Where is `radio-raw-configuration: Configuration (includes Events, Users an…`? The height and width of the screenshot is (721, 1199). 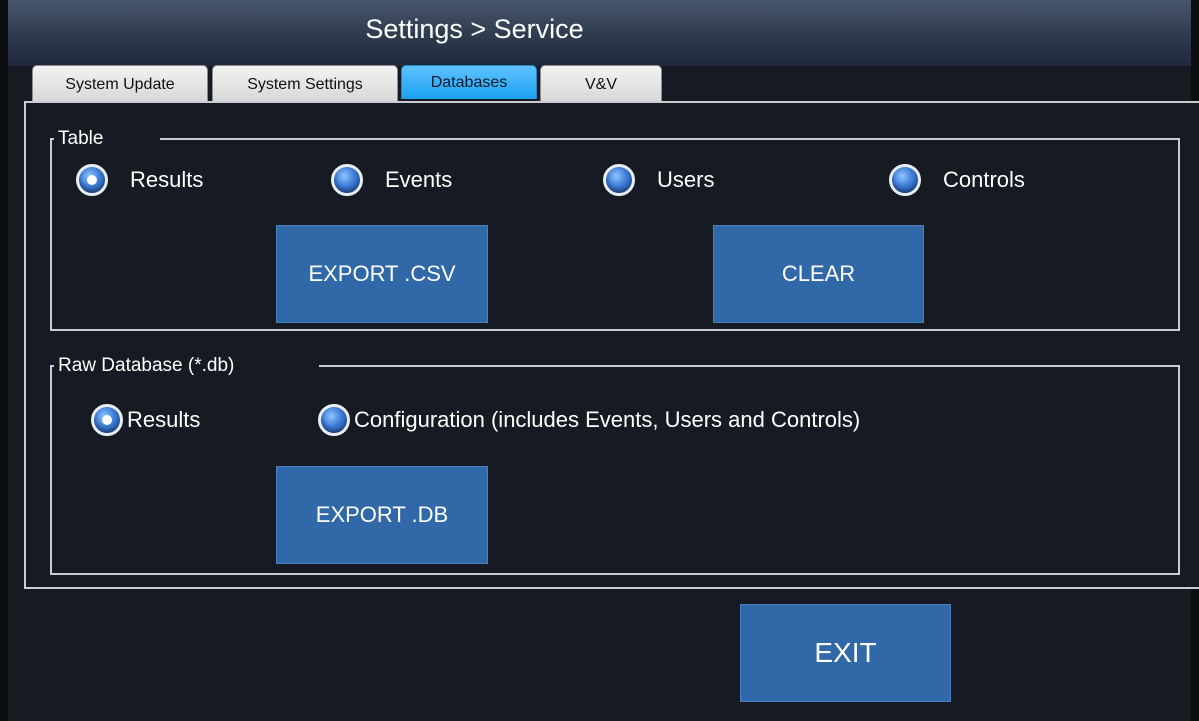 radio-raw-configuration: Configuration (includes Events, Users an… is located at coordinates (589, 420).